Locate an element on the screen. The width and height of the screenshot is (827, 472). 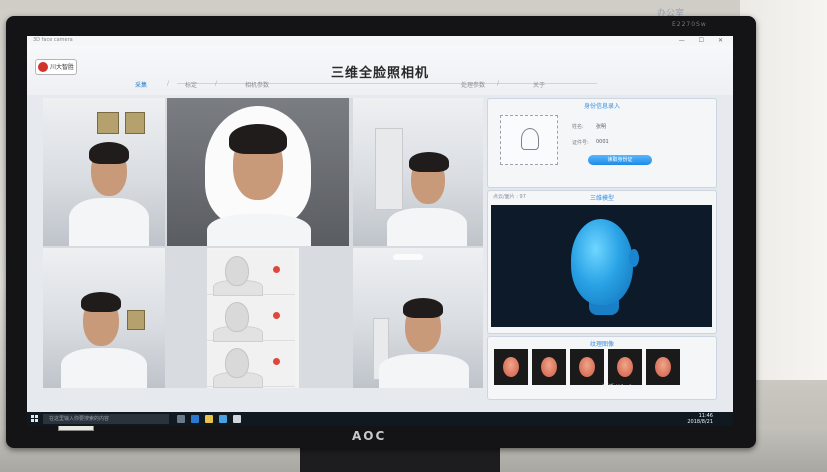
camera-view-front is located at coordinates (258, 172).